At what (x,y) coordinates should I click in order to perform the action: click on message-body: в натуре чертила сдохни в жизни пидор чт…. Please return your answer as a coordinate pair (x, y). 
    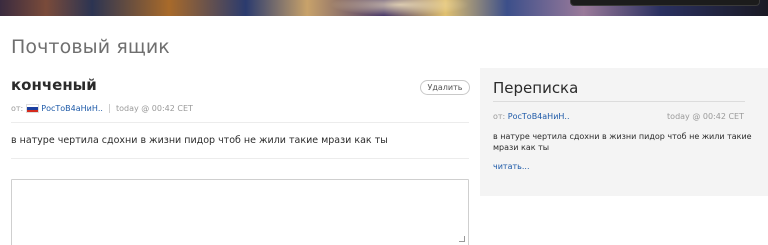
    Looking at the image, I should click on (199, 140).